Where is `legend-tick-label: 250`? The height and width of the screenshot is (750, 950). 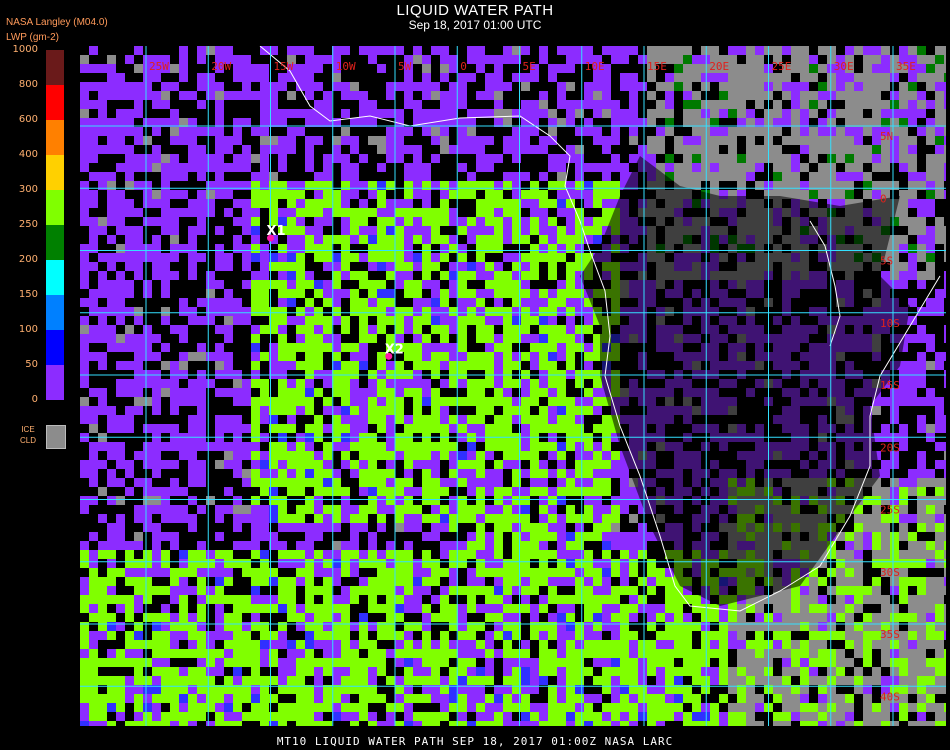 legend-tick-label: 250 is located at coordinates (28, 224).